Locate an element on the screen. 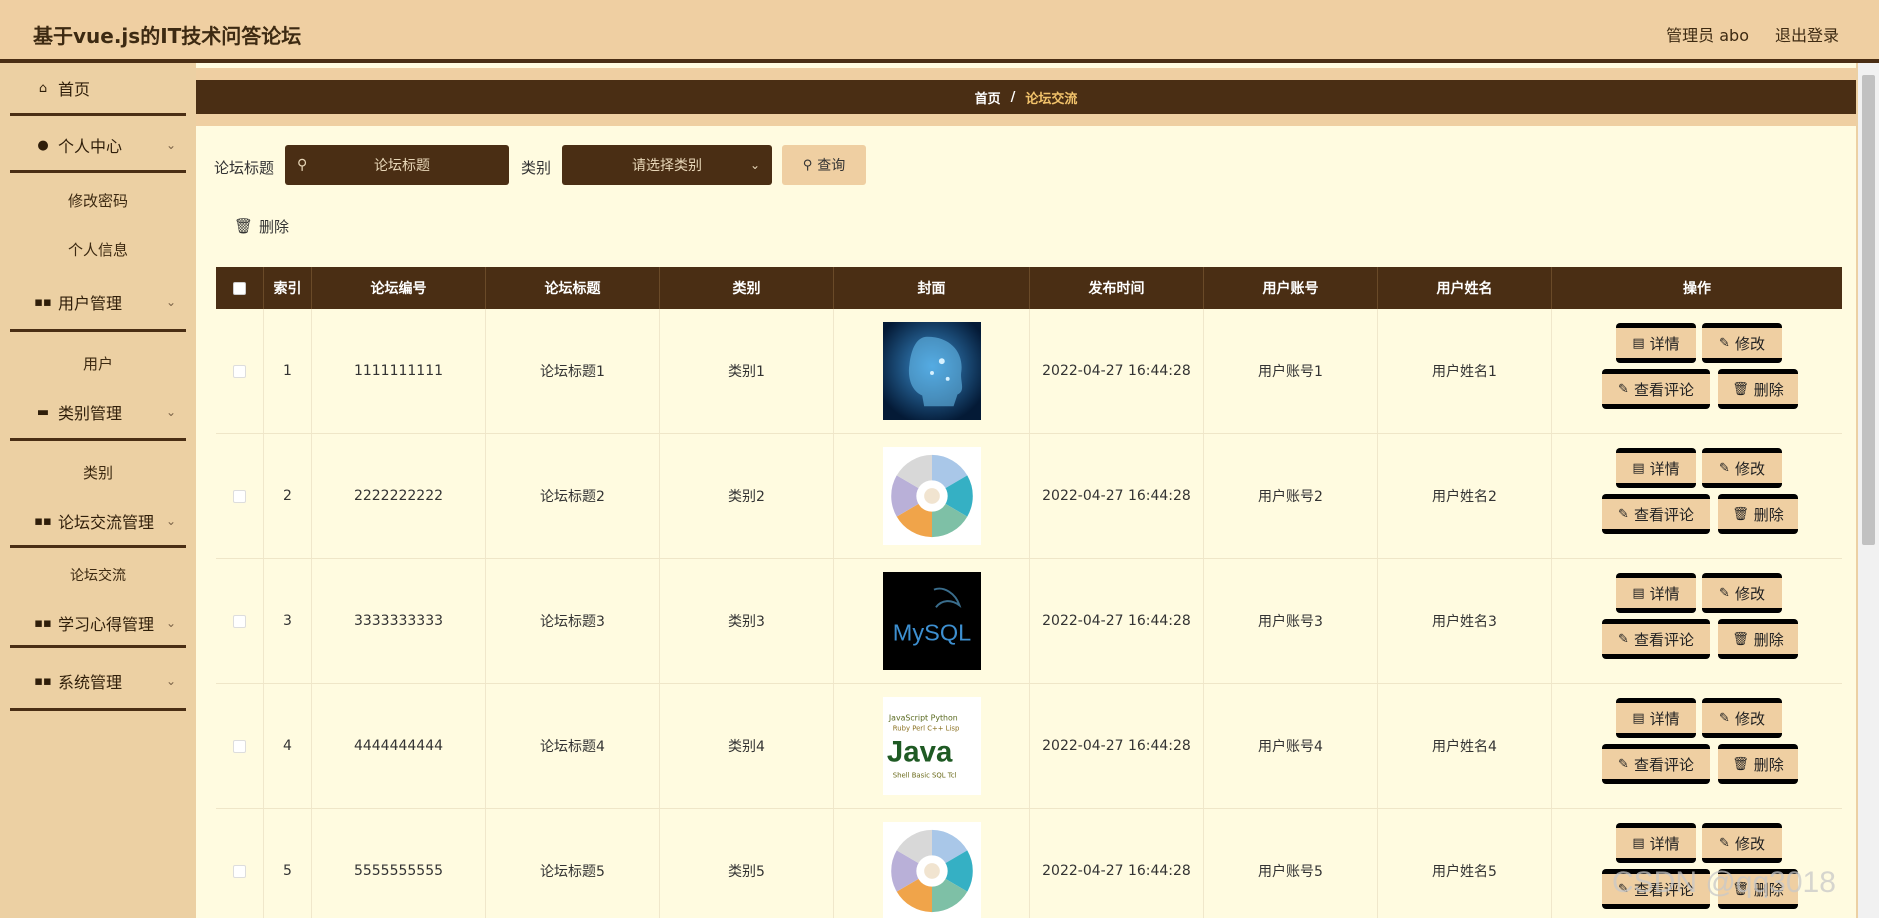 Image resolution: width=1879 pixels, height=918 pixels. search-icon: ⚲ is located at coordinates (807, 165).